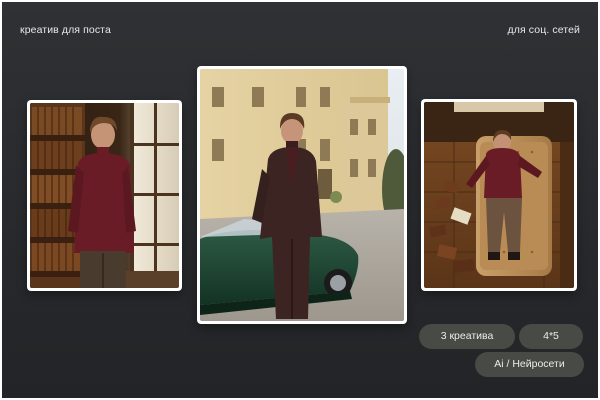 This screenshot has width=600, height=400. I want to click on library-photo, so click(104, 195).